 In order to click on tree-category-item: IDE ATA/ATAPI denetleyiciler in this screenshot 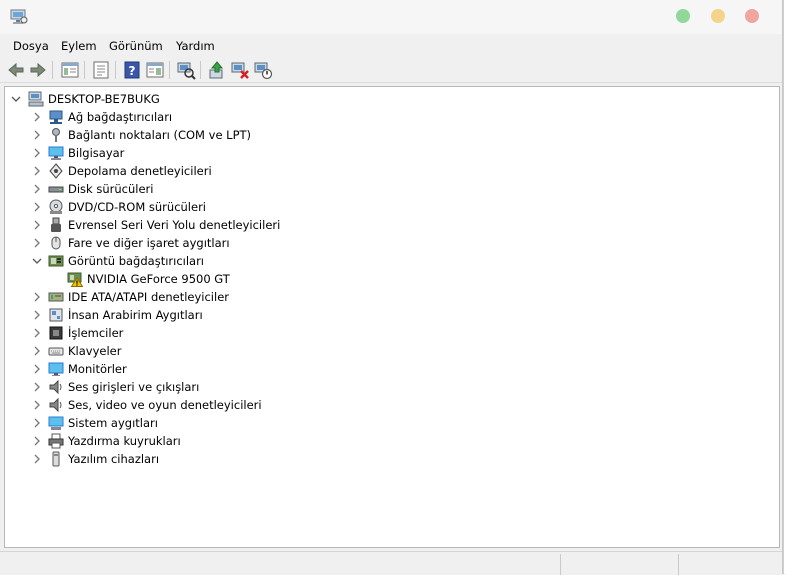, I will do `click(385, 297)`.